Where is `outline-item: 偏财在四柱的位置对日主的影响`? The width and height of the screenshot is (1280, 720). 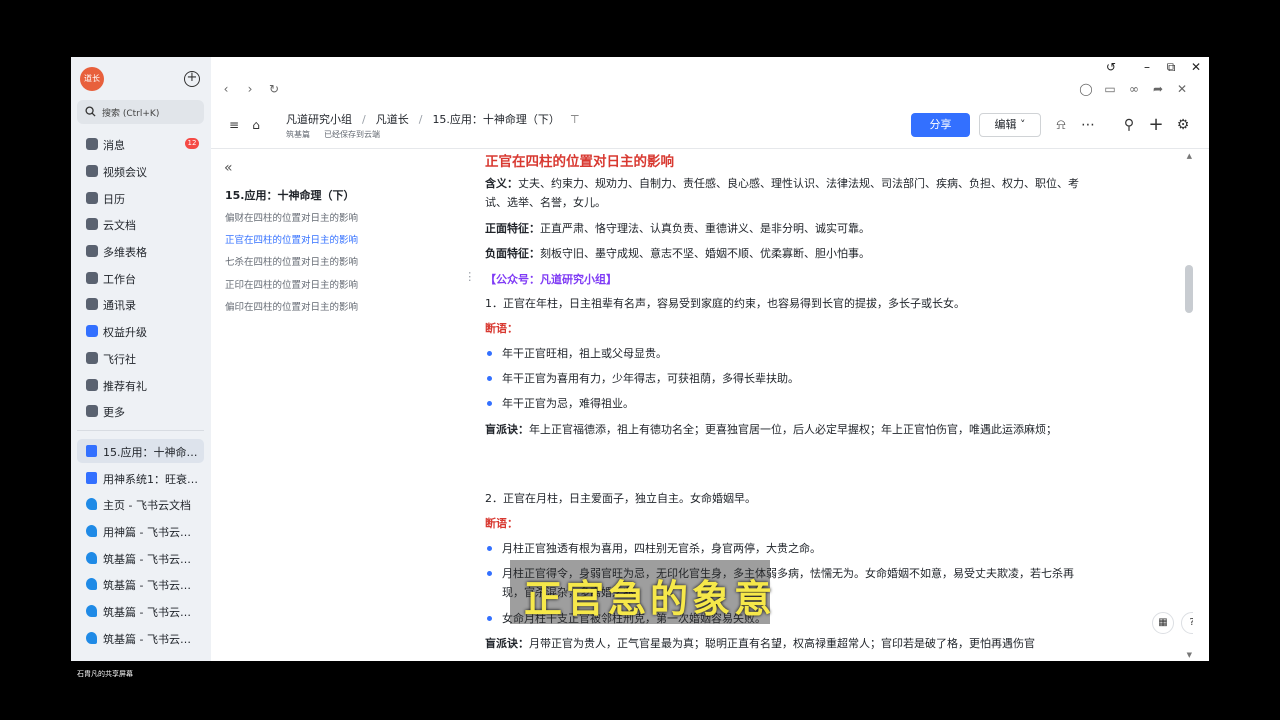 outline-item: 偏财在四柱的位置对日主的影响 is located at coordinates (291, 217).